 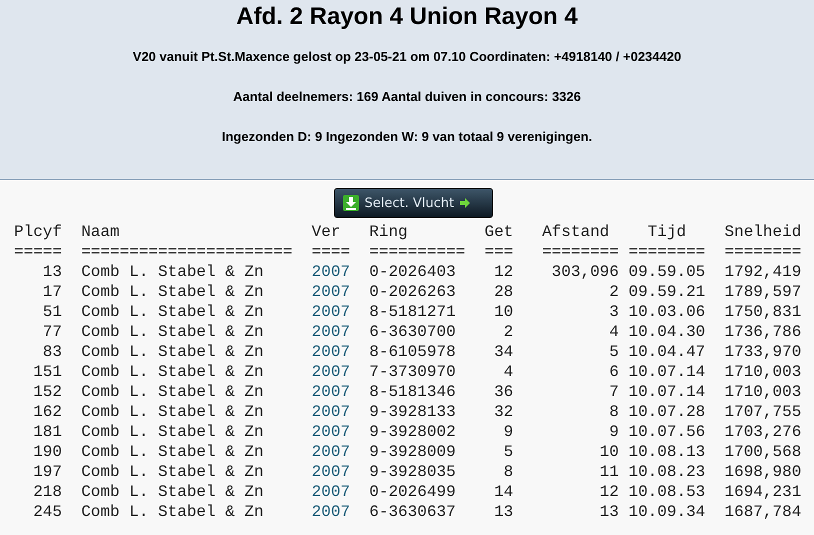 I want to click on header-underline: ===, so click(x=499, y=252).